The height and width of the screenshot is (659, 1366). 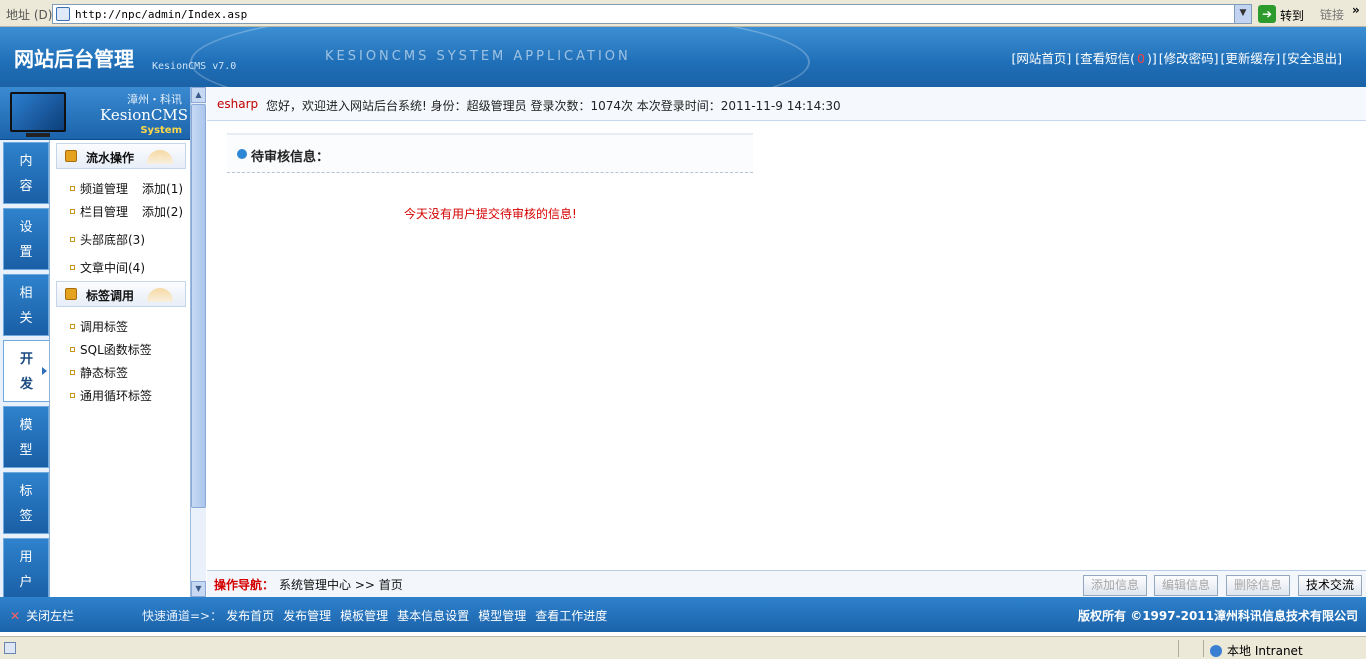 What do you see at coordinates (238, 104) in the screenshot?
I see `username: esharp` at bounding box center [238, 104].